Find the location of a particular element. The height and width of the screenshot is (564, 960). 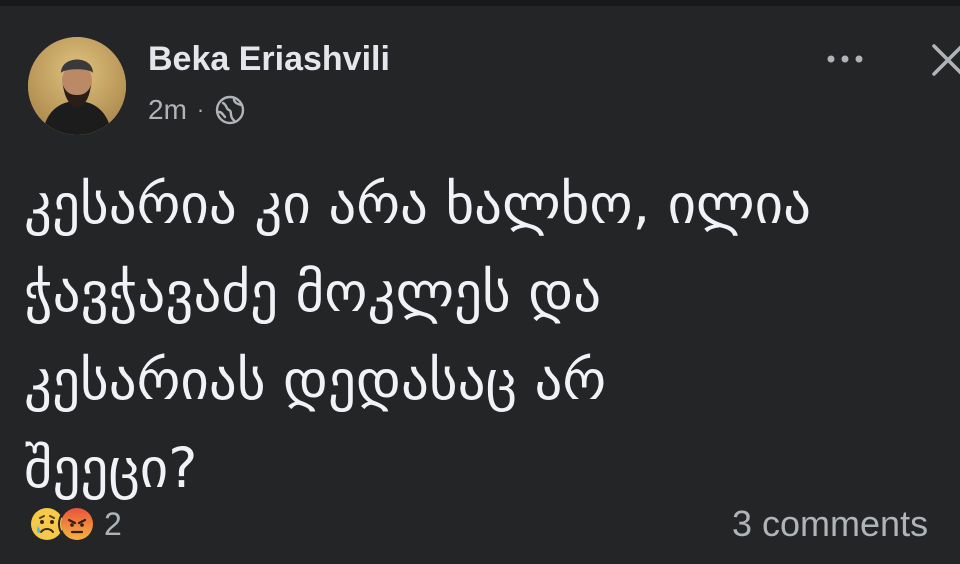

post-text-line: ჭავჭავაძე მოკლეს და is located at coordinates (313, 292).